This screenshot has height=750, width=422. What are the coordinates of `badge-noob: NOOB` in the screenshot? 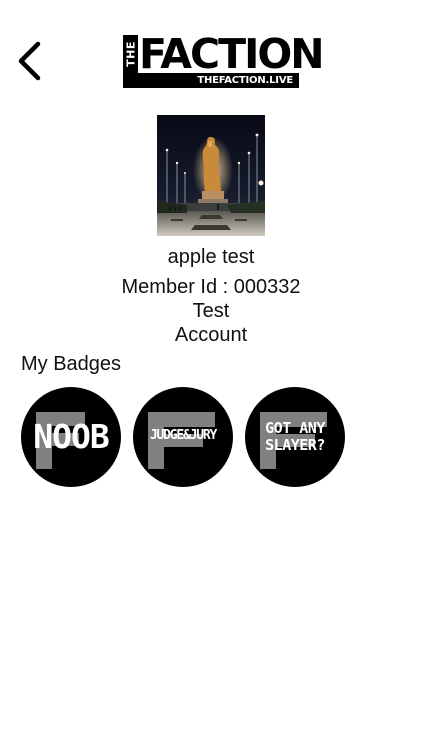 It's located at (71, 437).